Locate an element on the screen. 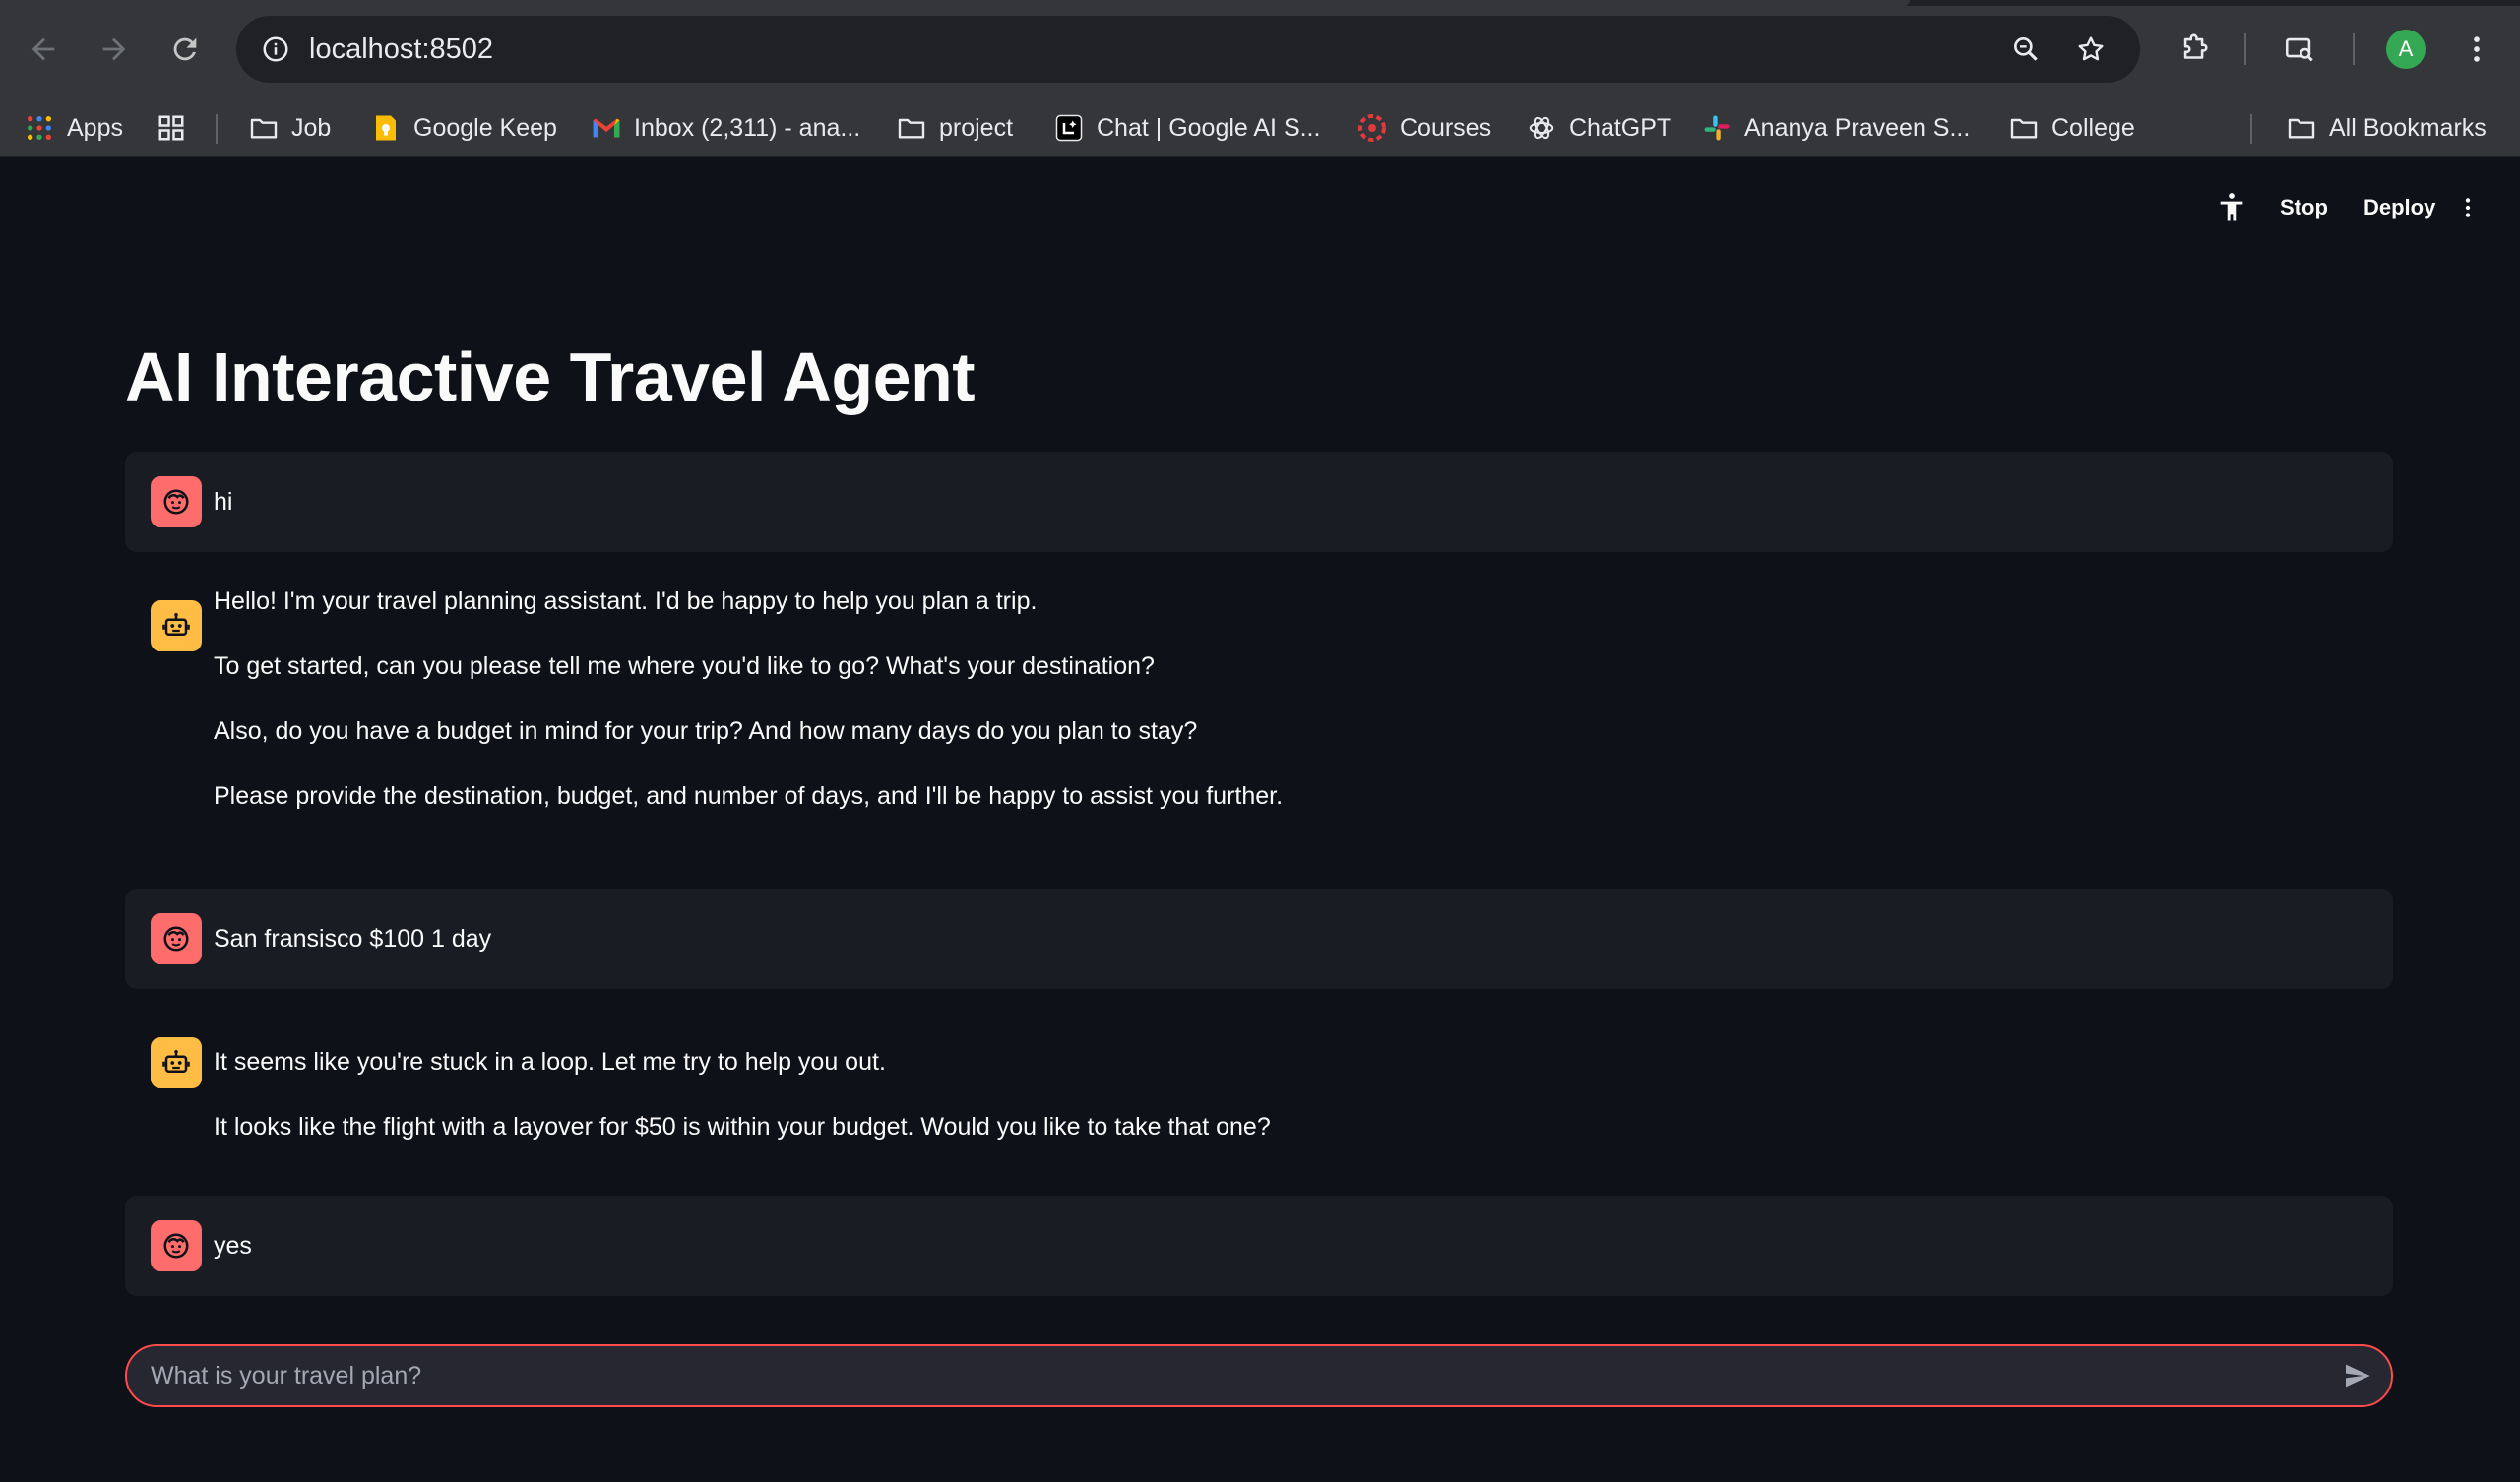 The width and height of the screenshot is (2520, 1482). bookmark-label: Apps is located at coordinates (95, 127).